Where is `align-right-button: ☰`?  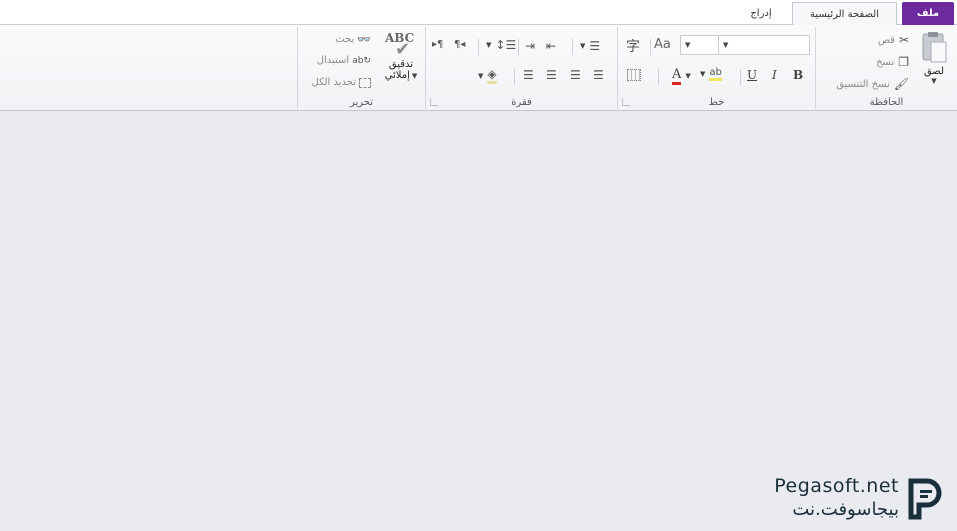
align-right-button: ☰ is located at coordinates (598, 75).